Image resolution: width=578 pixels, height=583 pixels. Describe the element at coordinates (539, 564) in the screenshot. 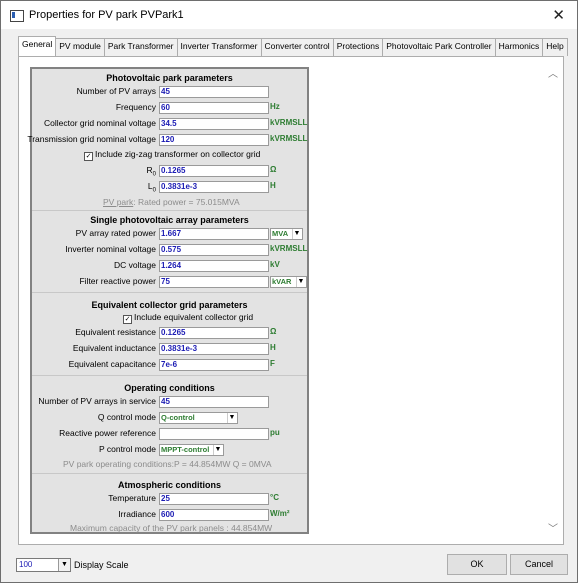

I see `cancel-button: Cancel` at that location.